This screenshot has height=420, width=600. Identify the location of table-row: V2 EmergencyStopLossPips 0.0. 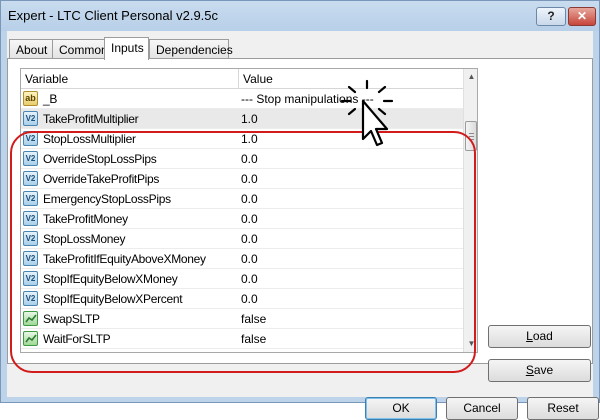
(242, 199).